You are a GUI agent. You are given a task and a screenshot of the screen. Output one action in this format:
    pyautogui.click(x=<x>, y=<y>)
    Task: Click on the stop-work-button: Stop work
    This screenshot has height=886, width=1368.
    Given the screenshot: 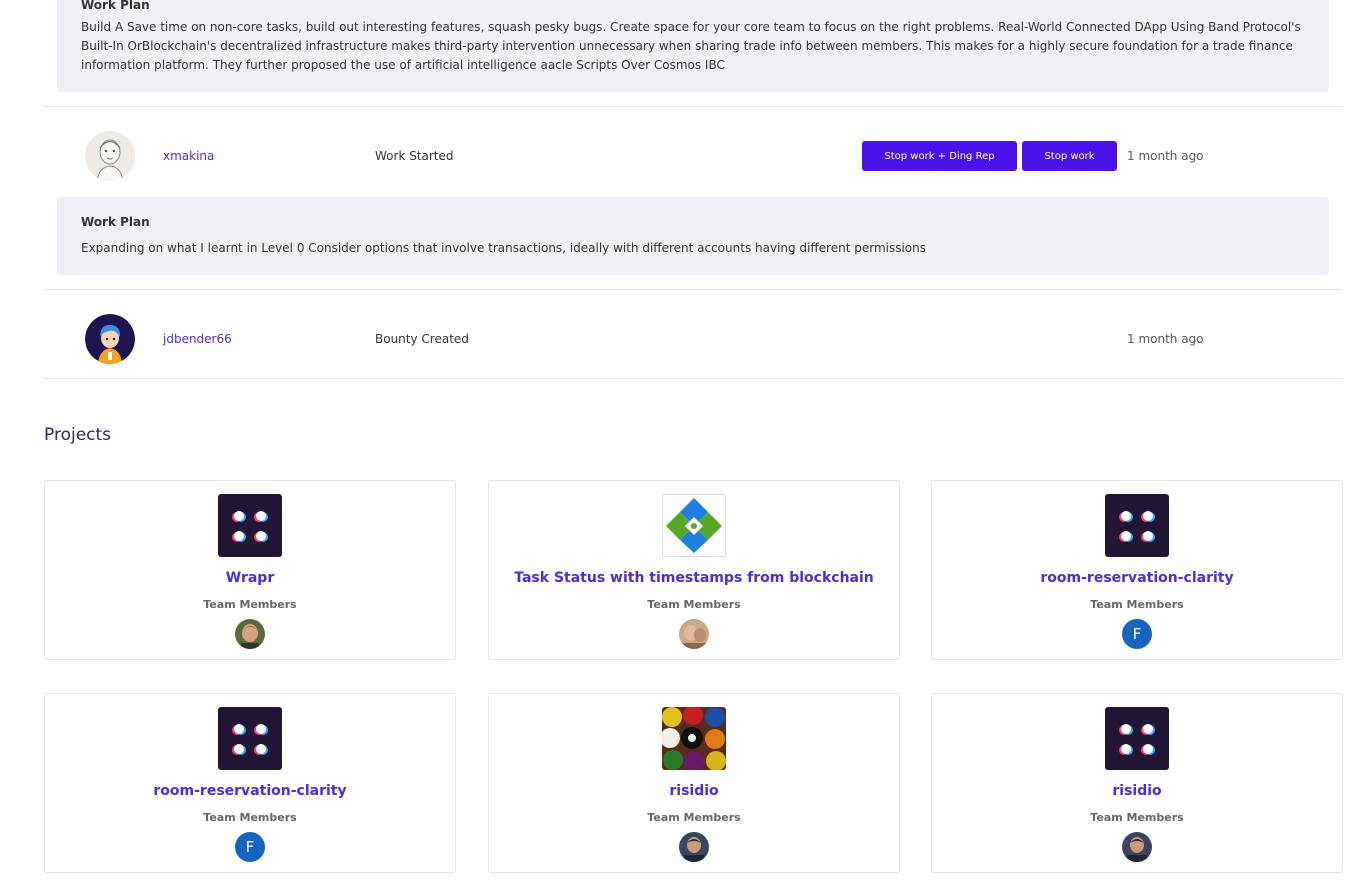 What is the action you would take?
    pyautogui.click(x=1069, y=156)
    